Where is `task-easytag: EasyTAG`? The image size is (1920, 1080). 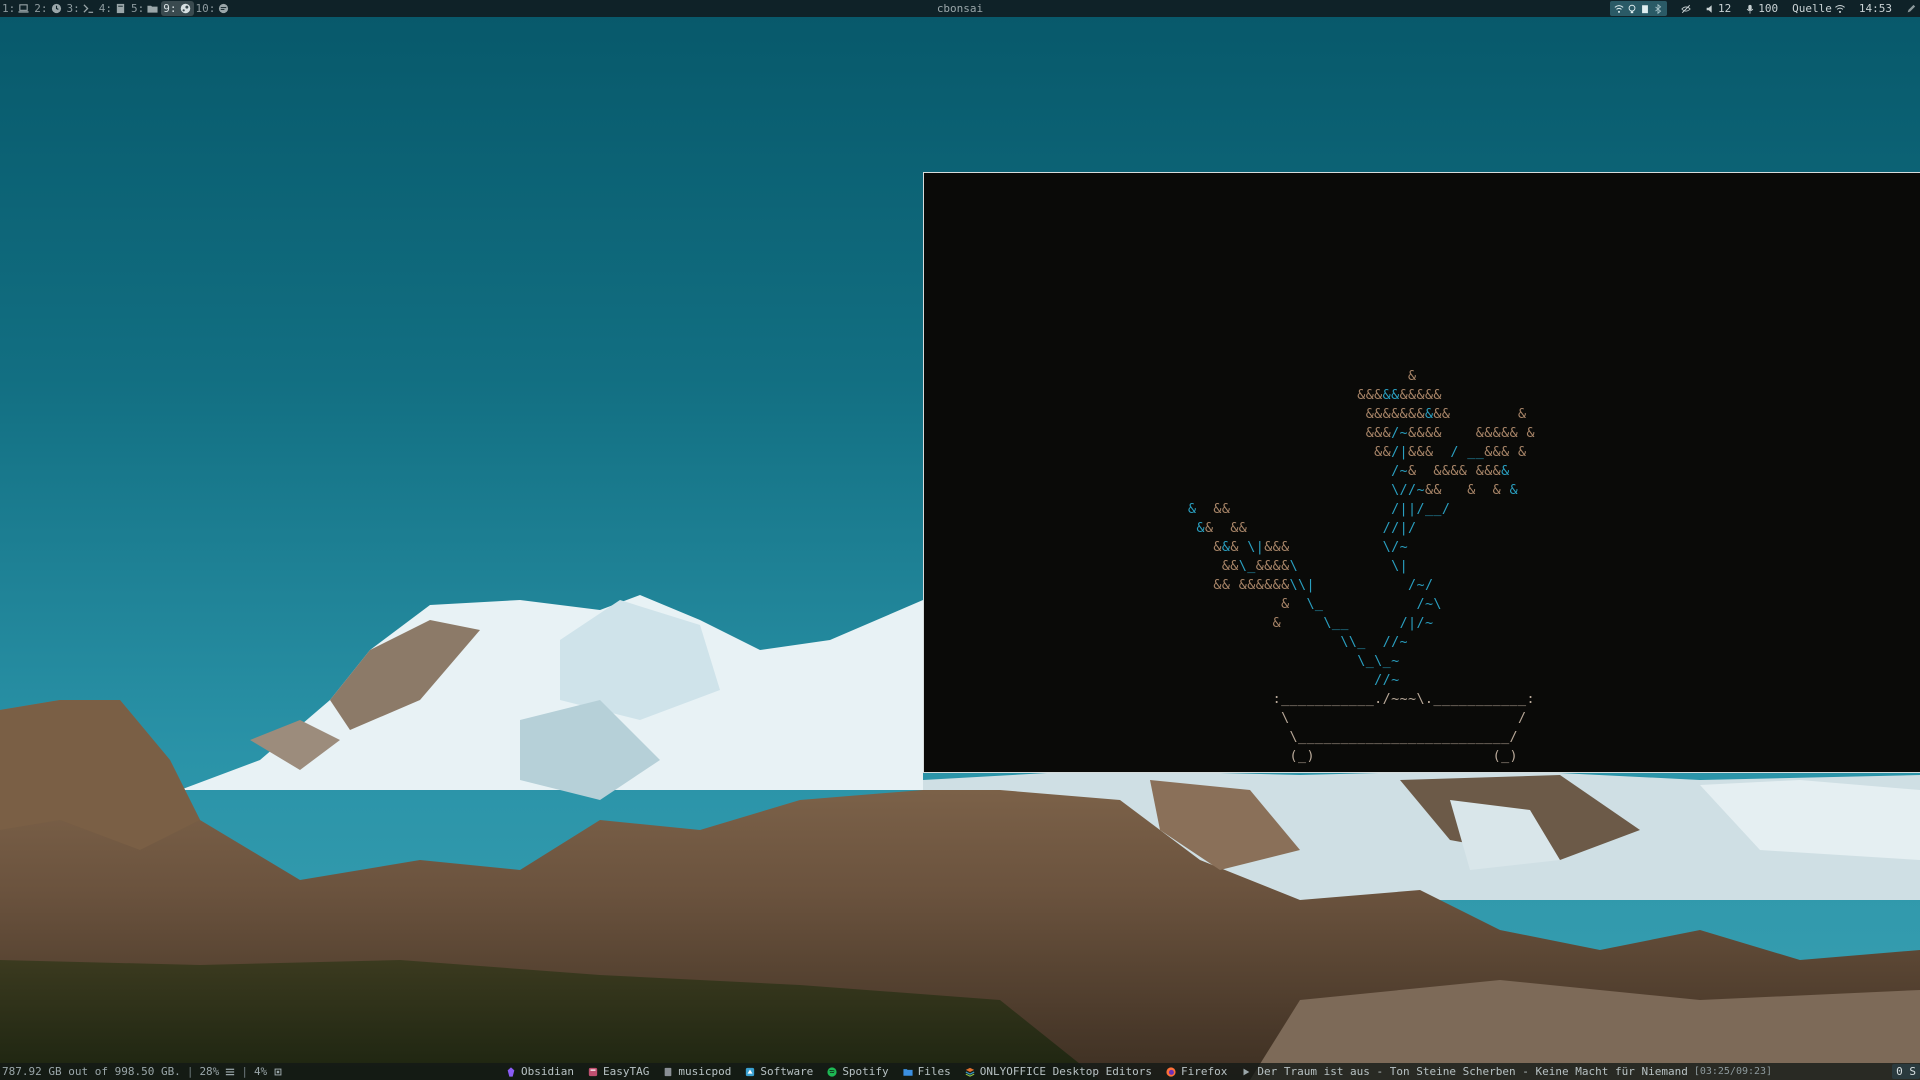 task-easytag: EasyTAG is located at coordinates (618, 1071).